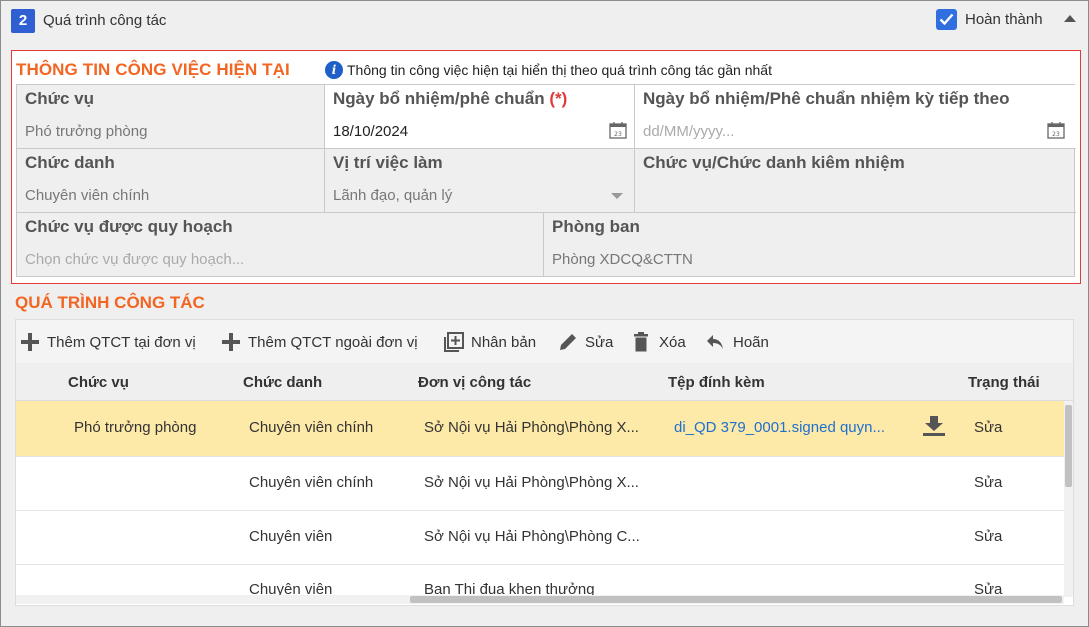 The height and width of the screenshot is (627, 1089). What do you see at coordinates (105, 20) in the screenshot?
I see `section-title: Quá trình công tác` at bounding box center [105, 20].